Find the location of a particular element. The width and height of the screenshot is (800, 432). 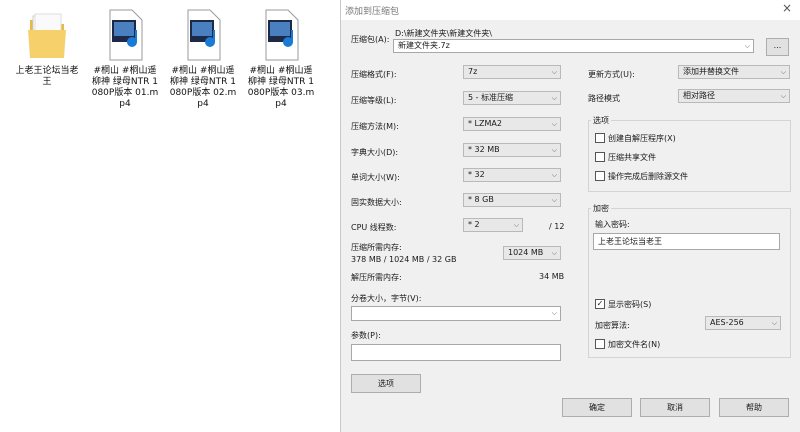

threads-label: CPU 线程数: is located at coordinates (374, 227).